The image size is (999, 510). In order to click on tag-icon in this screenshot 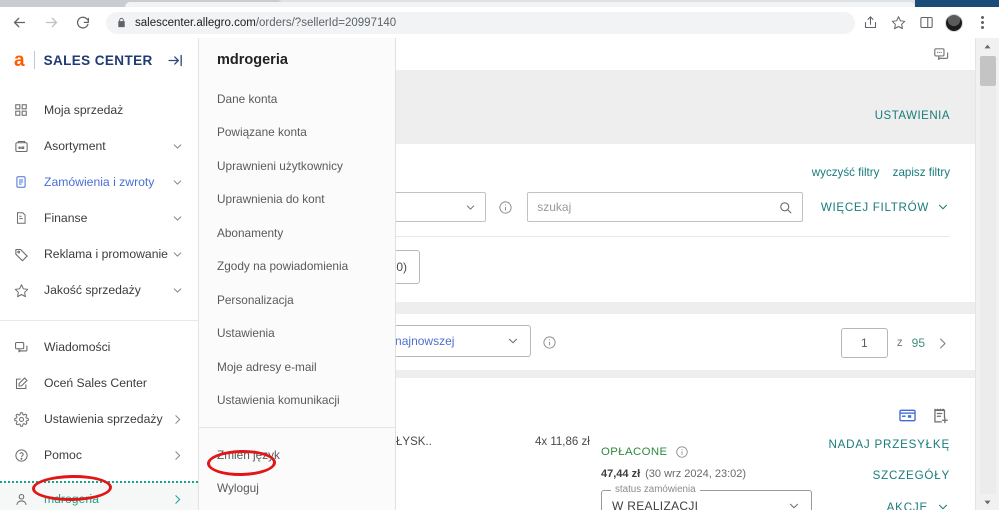, I will do `click(25, 254)`.